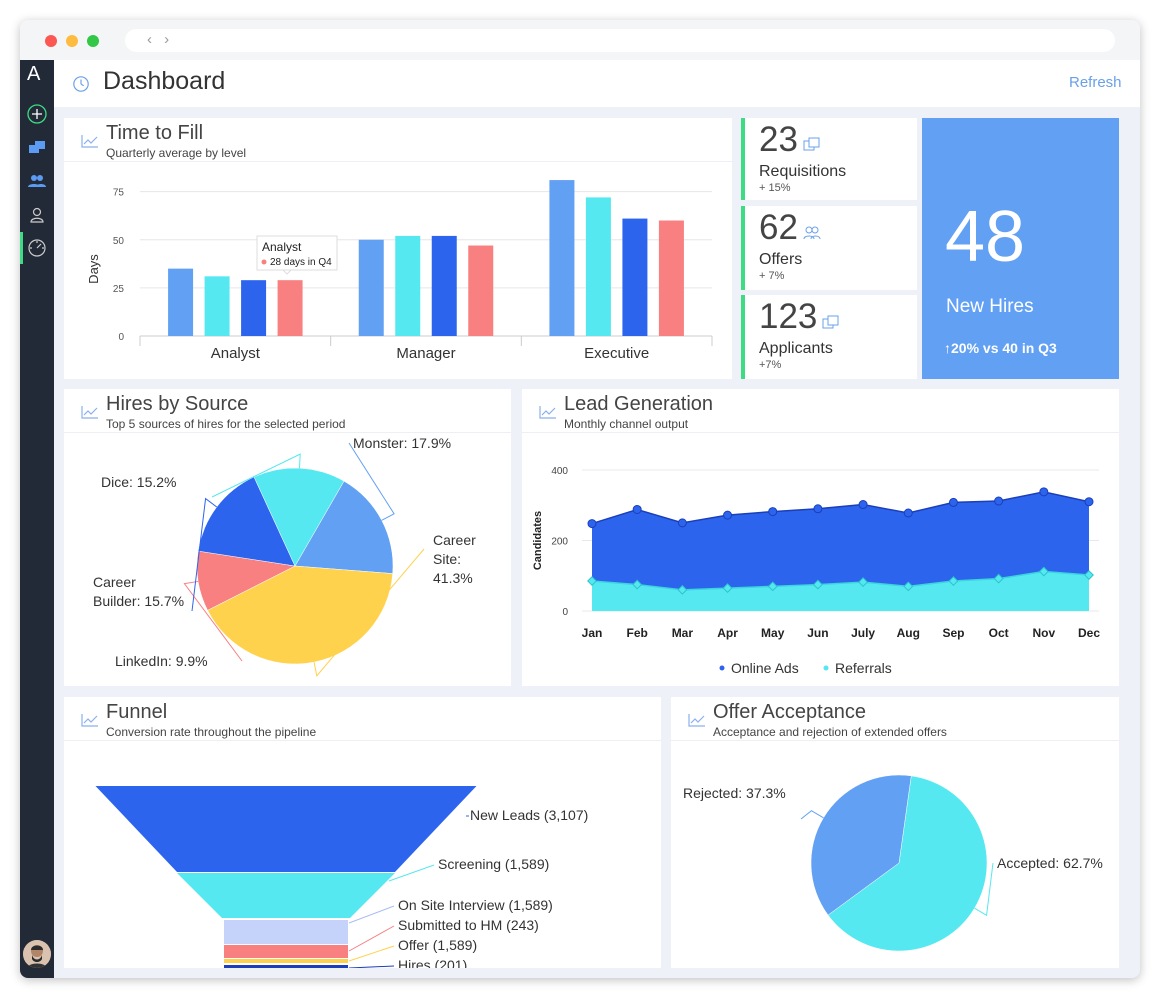 Image resolution: width=1160 pixels, height=999 pixels. Describe the element at coordinates (985, 237) in the screenshot. I see `new-hires-value: 48` at that location.